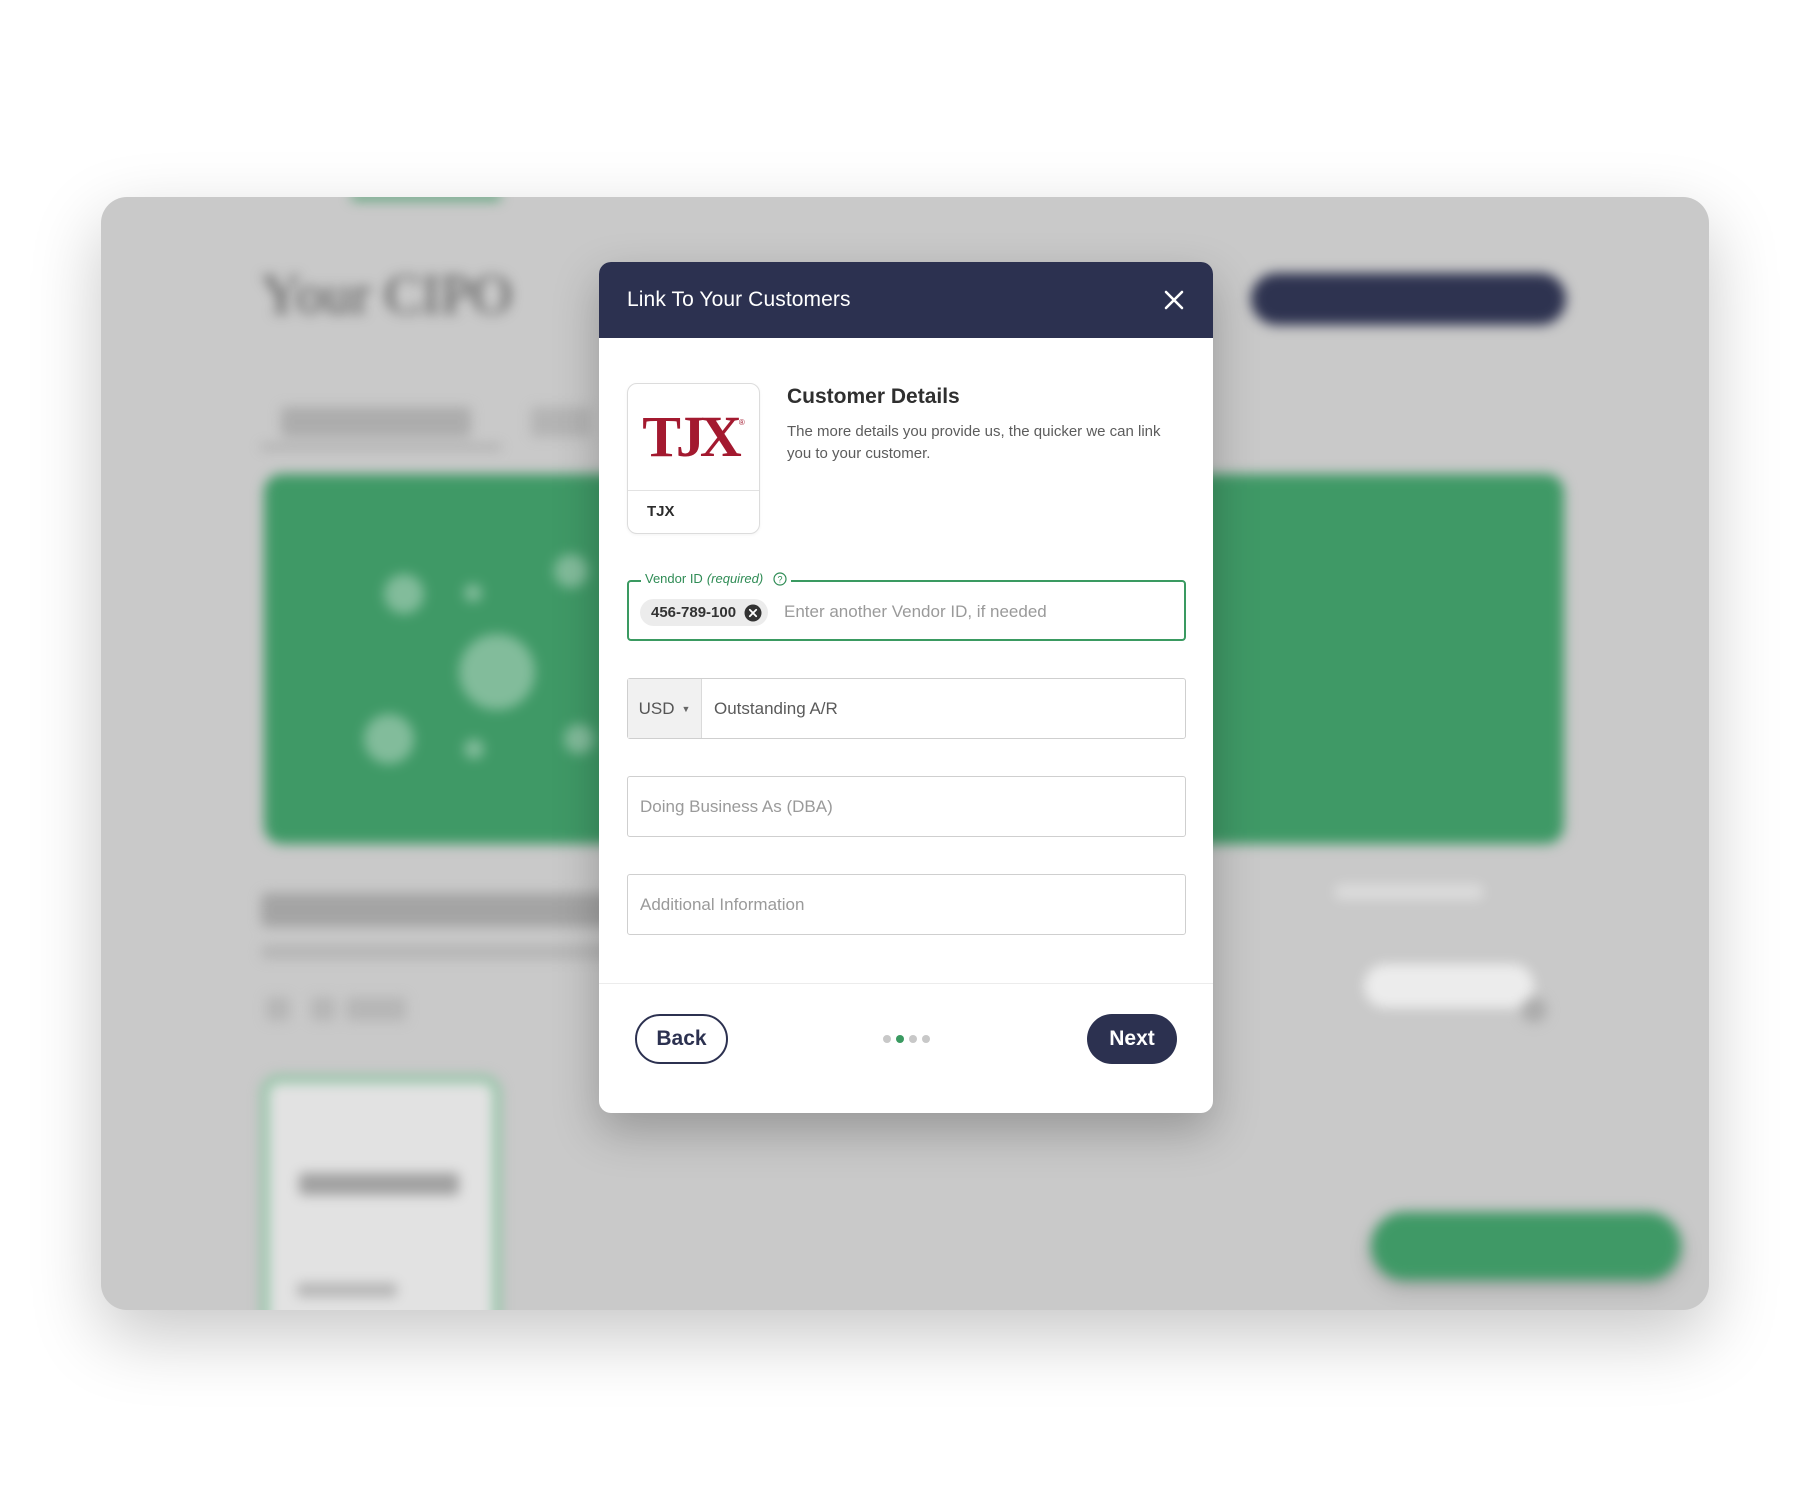  What do you see at coordinates (906, 1039) in the screenshot?
I see `step-indicator` at bounding box center [906, 1039].